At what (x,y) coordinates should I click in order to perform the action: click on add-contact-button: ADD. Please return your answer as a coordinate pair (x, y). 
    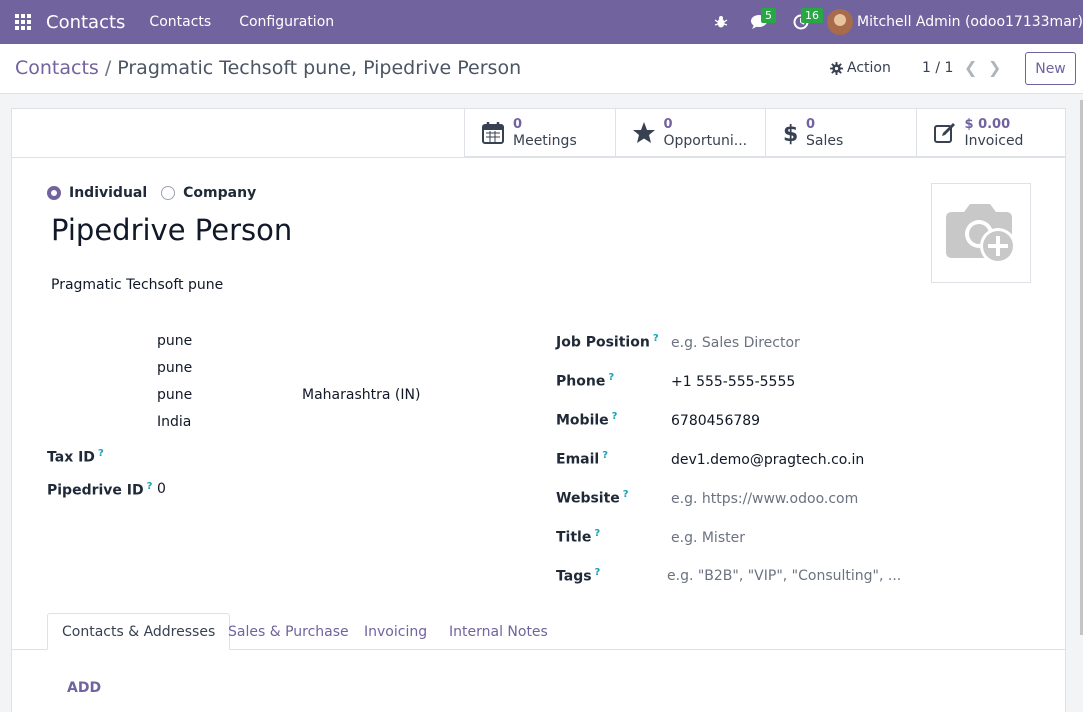
    Looking at the image, I should click on (84, 688).